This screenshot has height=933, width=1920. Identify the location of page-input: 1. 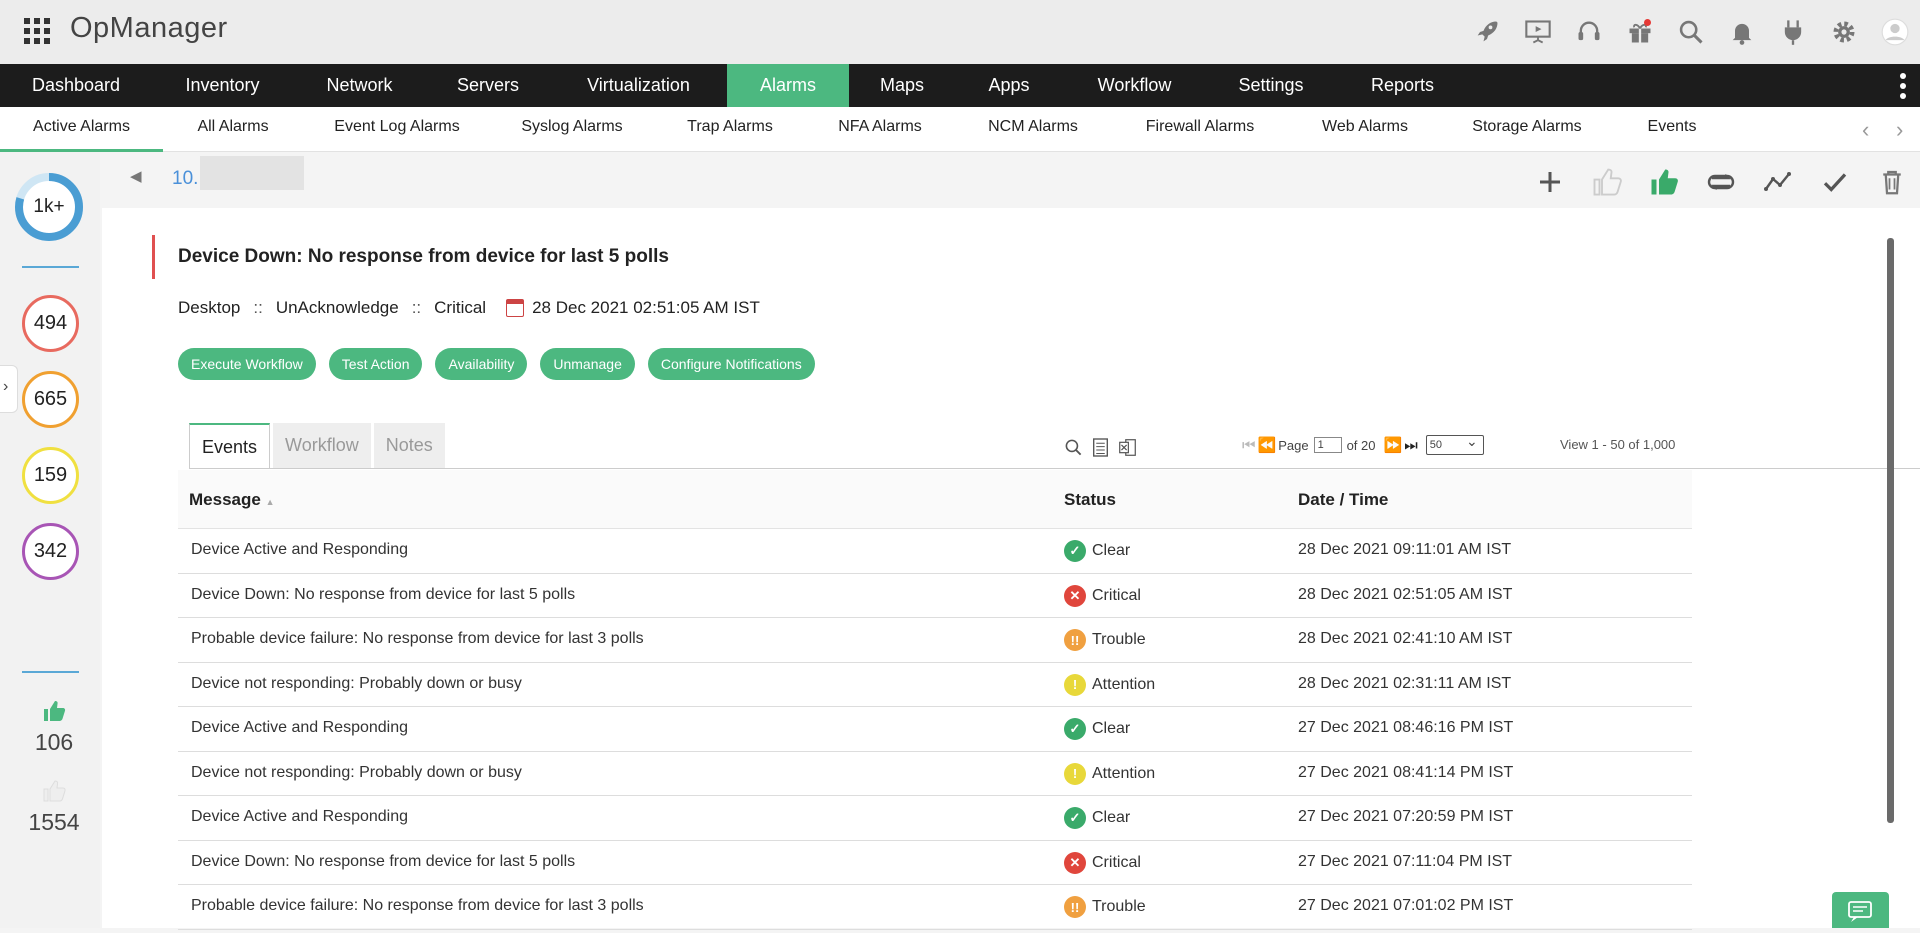
(1327, 445).